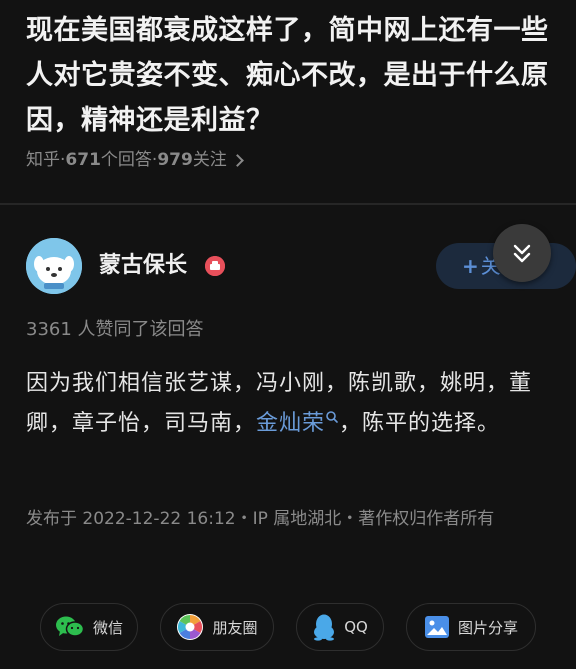 This screenshot has height=669, width=576. Describe the element at coordinates (260, 519) in the screenshot. I see `answer-meta: 发布于 2022-12-22 16:12・IP 属地湖北・著作权归作者所有` at that location.